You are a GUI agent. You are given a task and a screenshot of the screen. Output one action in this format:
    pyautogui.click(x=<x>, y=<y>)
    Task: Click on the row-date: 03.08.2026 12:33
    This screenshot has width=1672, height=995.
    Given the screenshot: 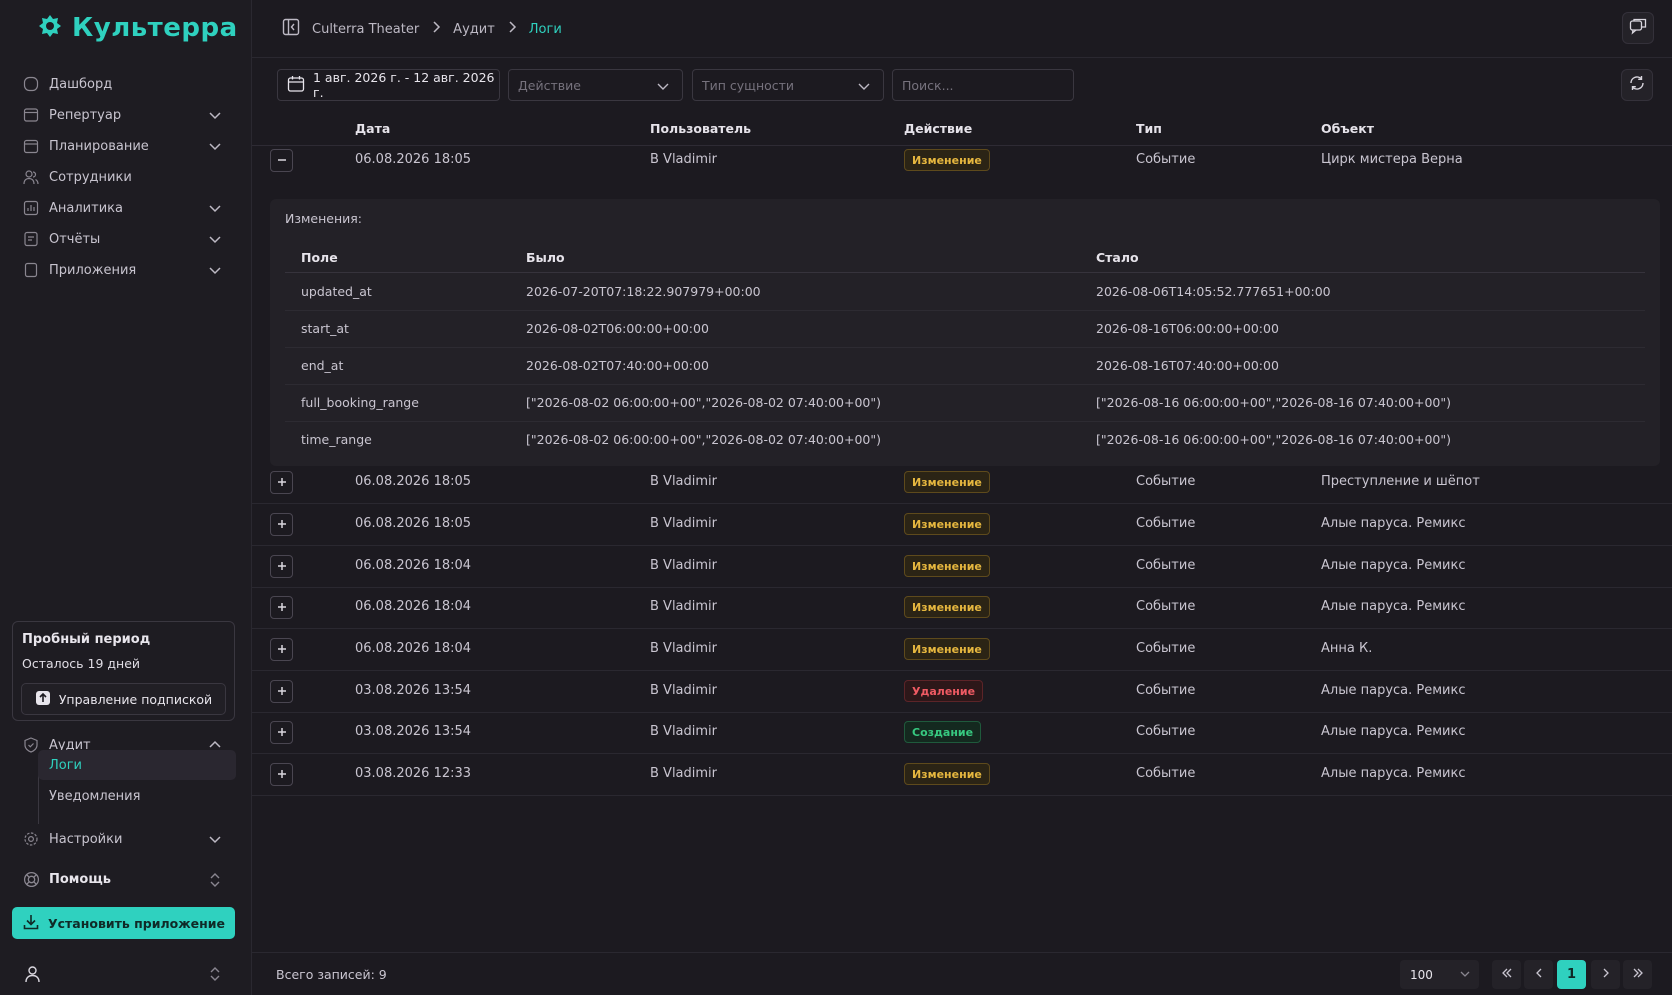 What is the action you would take?
    pyautogui.click(x=413, y=773)
    